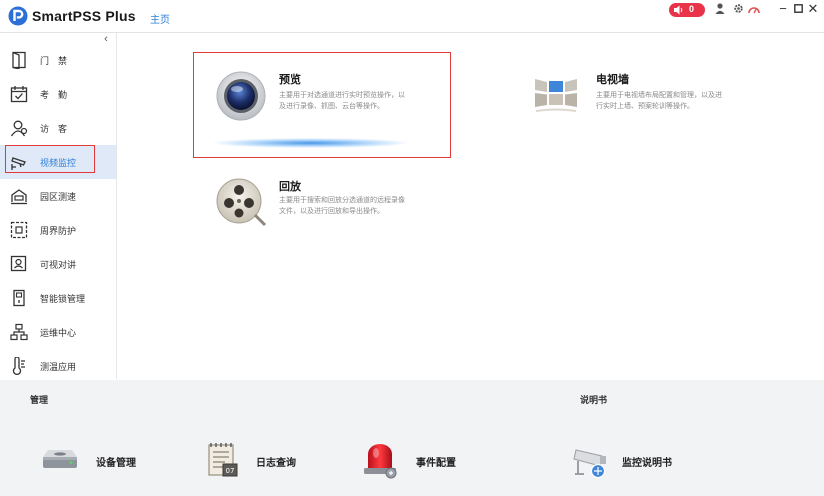  What do you see at coordinates (160, 18) in the screenshot?
I see `tab-home: 主页` at bounding box center [160, 18].